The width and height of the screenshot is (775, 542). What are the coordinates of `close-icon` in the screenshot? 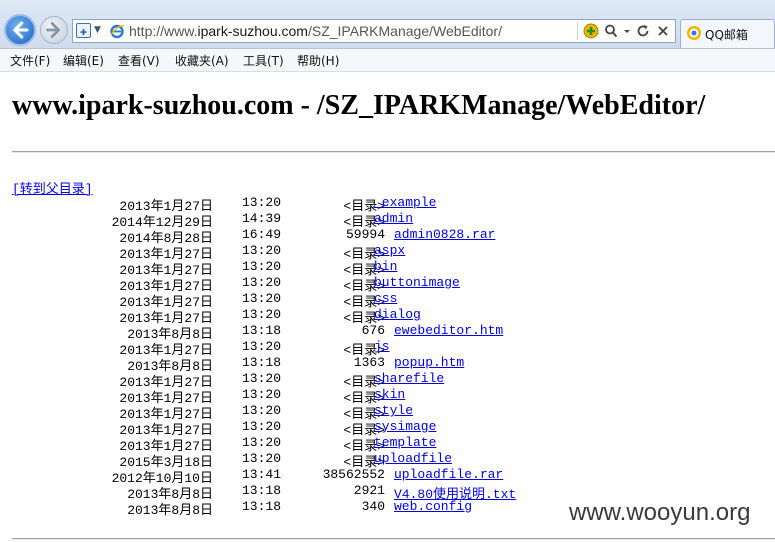 It's located at (663, 31).